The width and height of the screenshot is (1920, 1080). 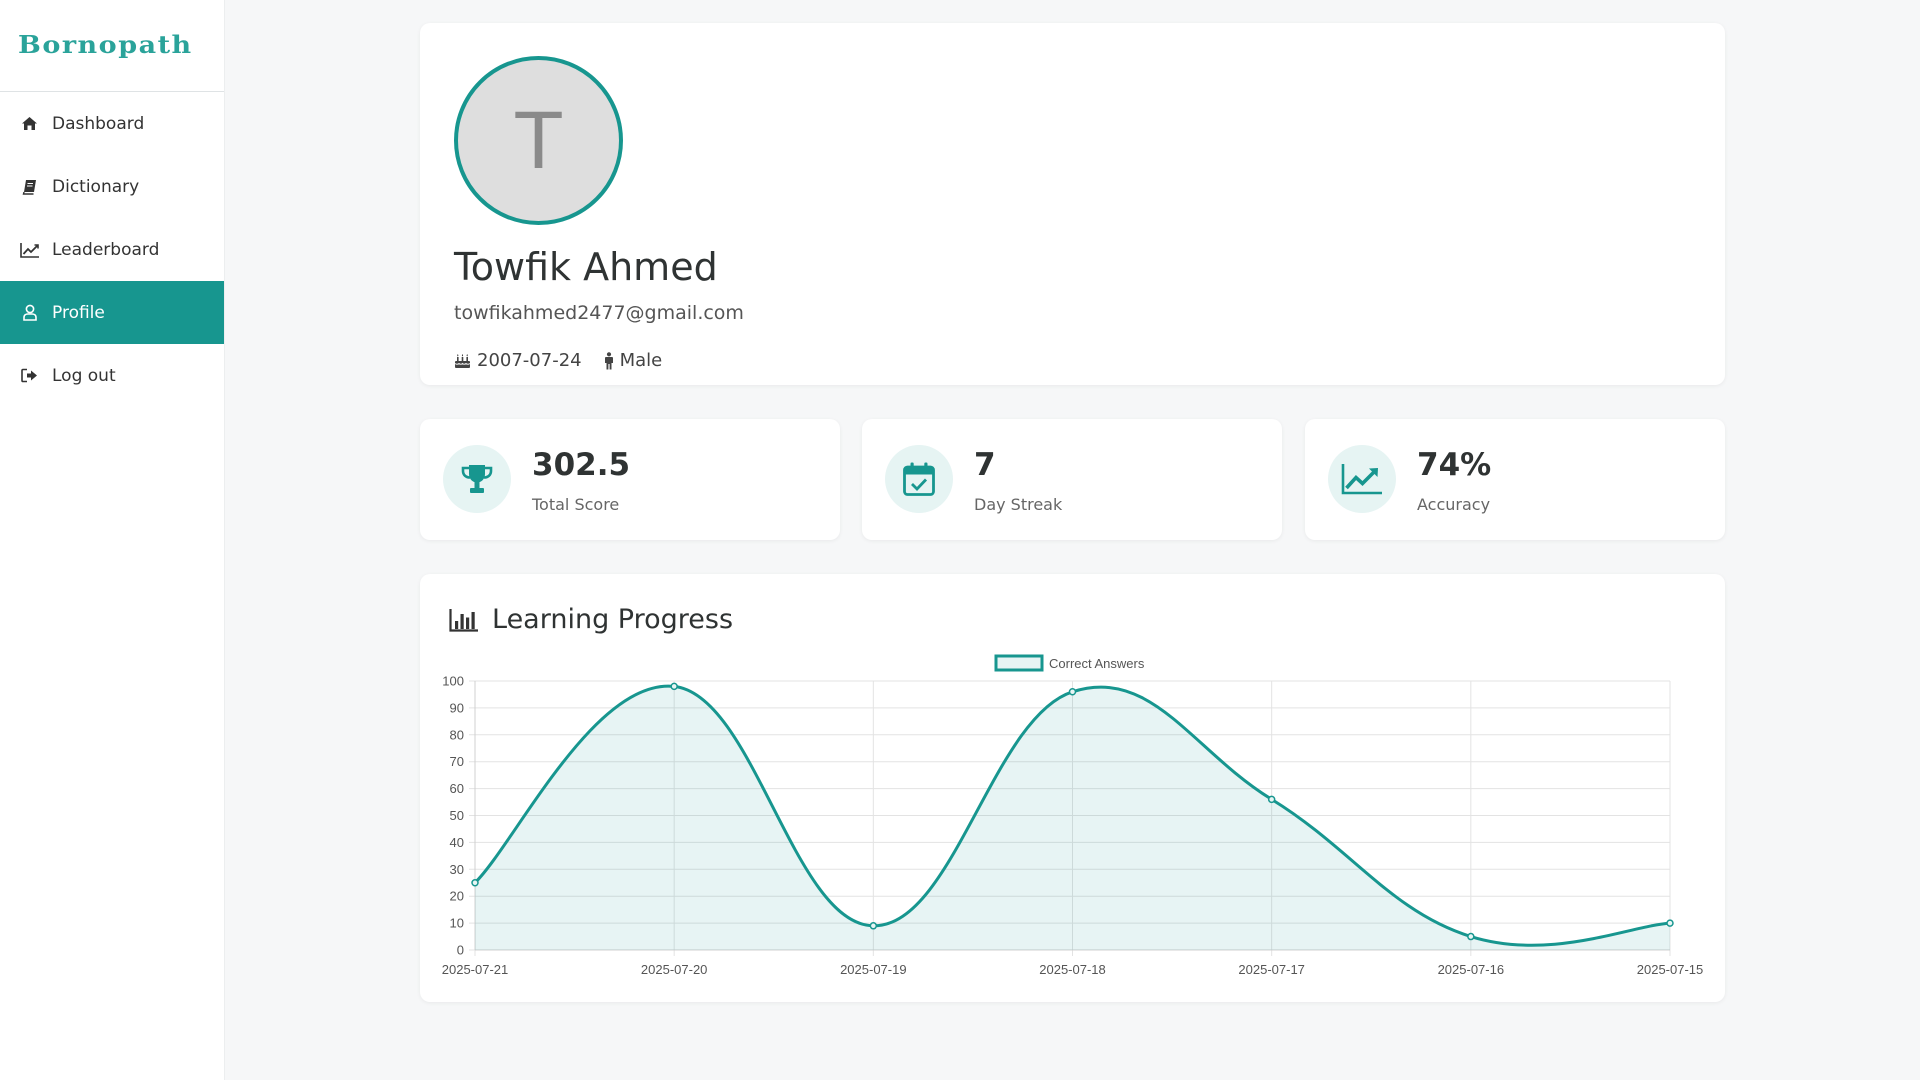 I want to click on sidebar-item-logout: Log out, so click(x=112, y=375).